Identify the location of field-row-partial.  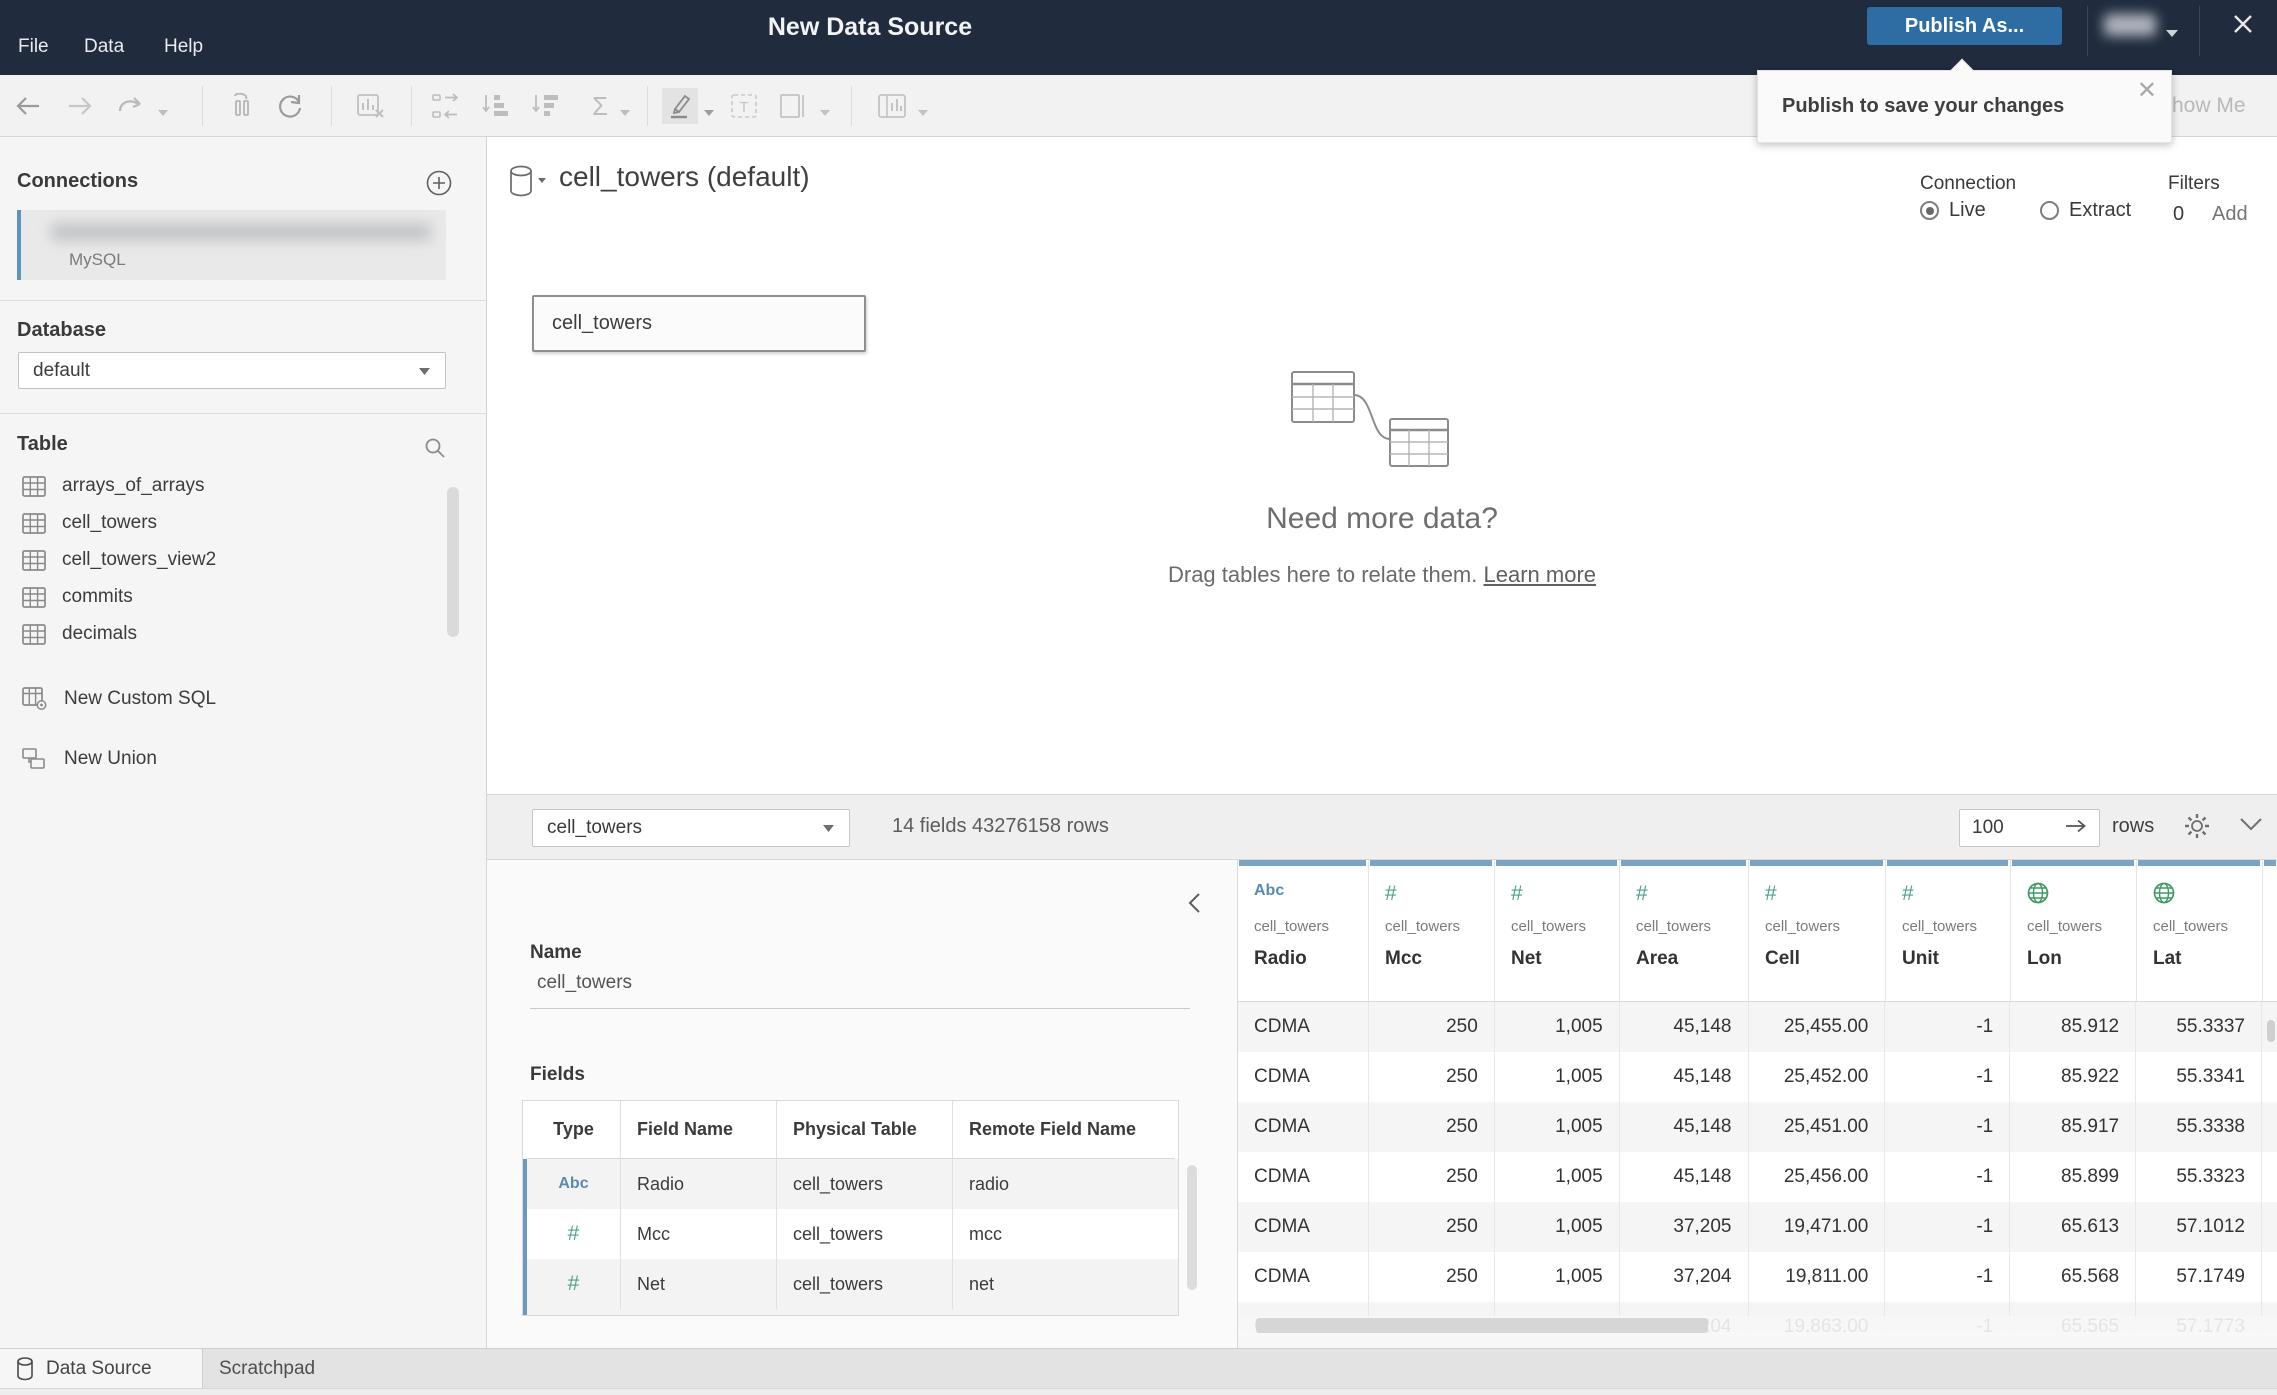
(850, 1312).